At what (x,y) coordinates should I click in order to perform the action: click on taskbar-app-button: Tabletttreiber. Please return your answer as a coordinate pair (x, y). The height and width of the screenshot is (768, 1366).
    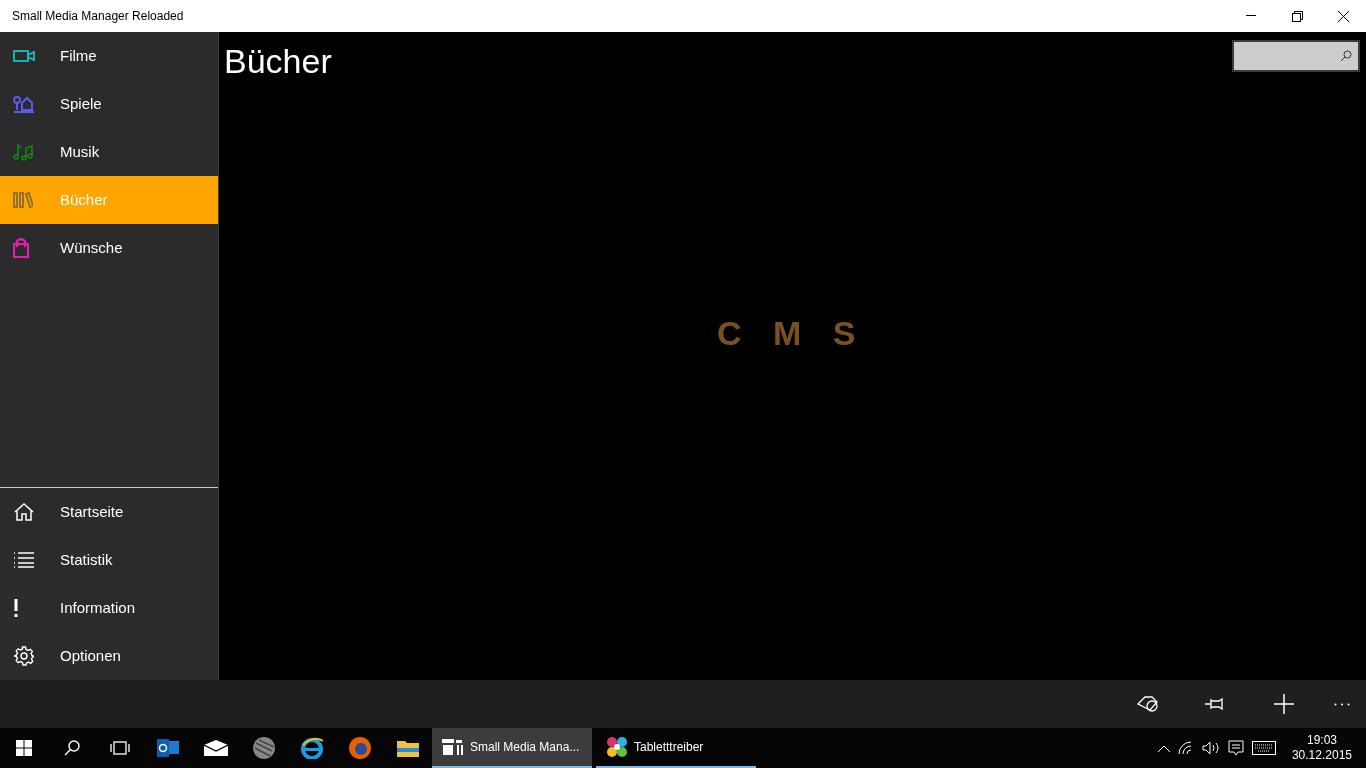
    Looking at the image, I should click on (676, 748).